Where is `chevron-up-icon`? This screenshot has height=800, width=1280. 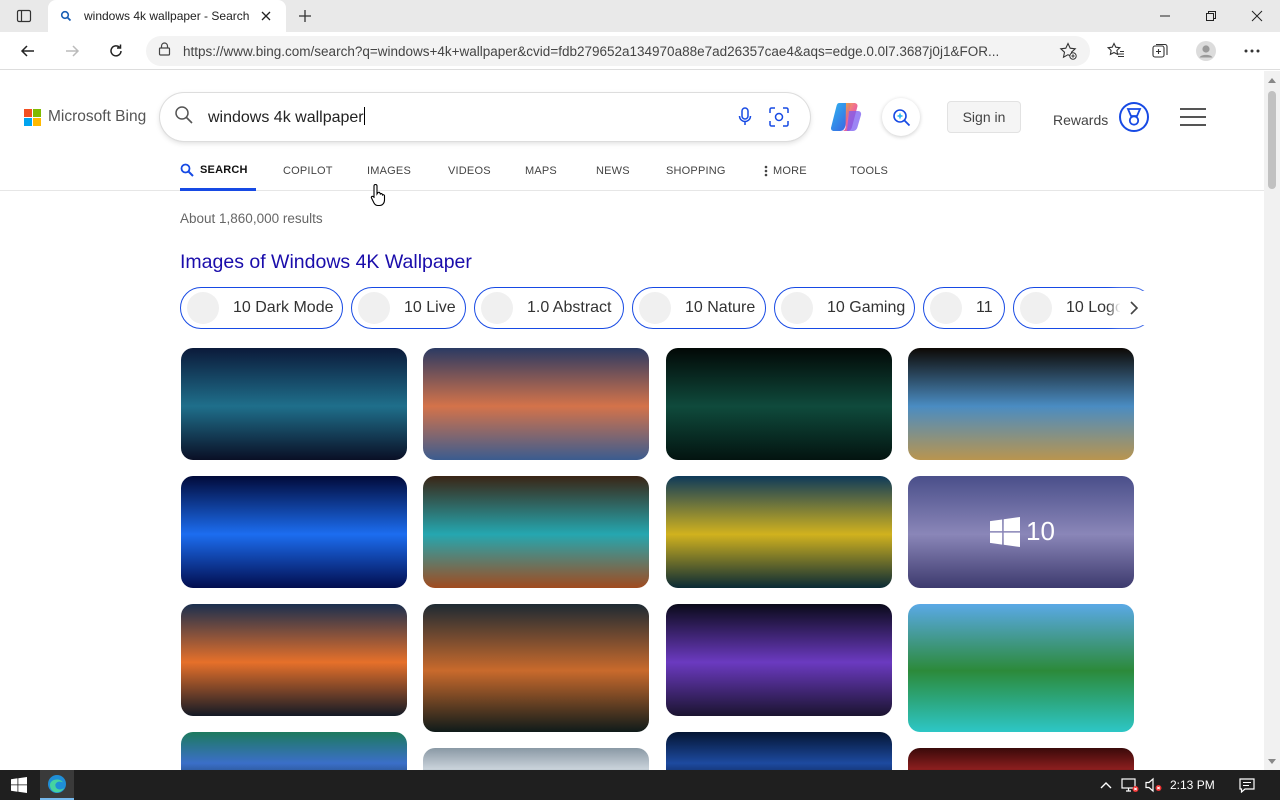 chevron-up-icon is located at coordinates (1106, 785).